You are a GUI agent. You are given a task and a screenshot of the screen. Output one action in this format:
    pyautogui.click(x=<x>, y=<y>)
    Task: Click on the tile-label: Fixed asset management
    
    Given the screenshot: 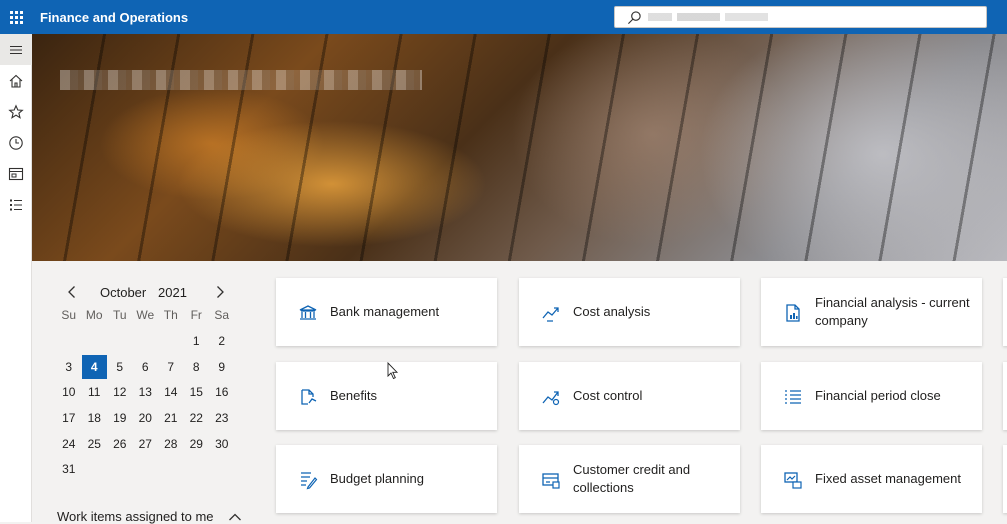 What is the action you would take?
    pyautogui.click(x=888, y=478)
    